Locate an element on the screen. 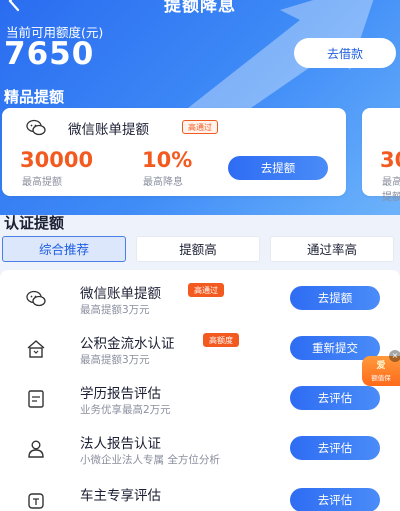  premium-card-name: 微信账单提额 is located at coordinates (108, 130).